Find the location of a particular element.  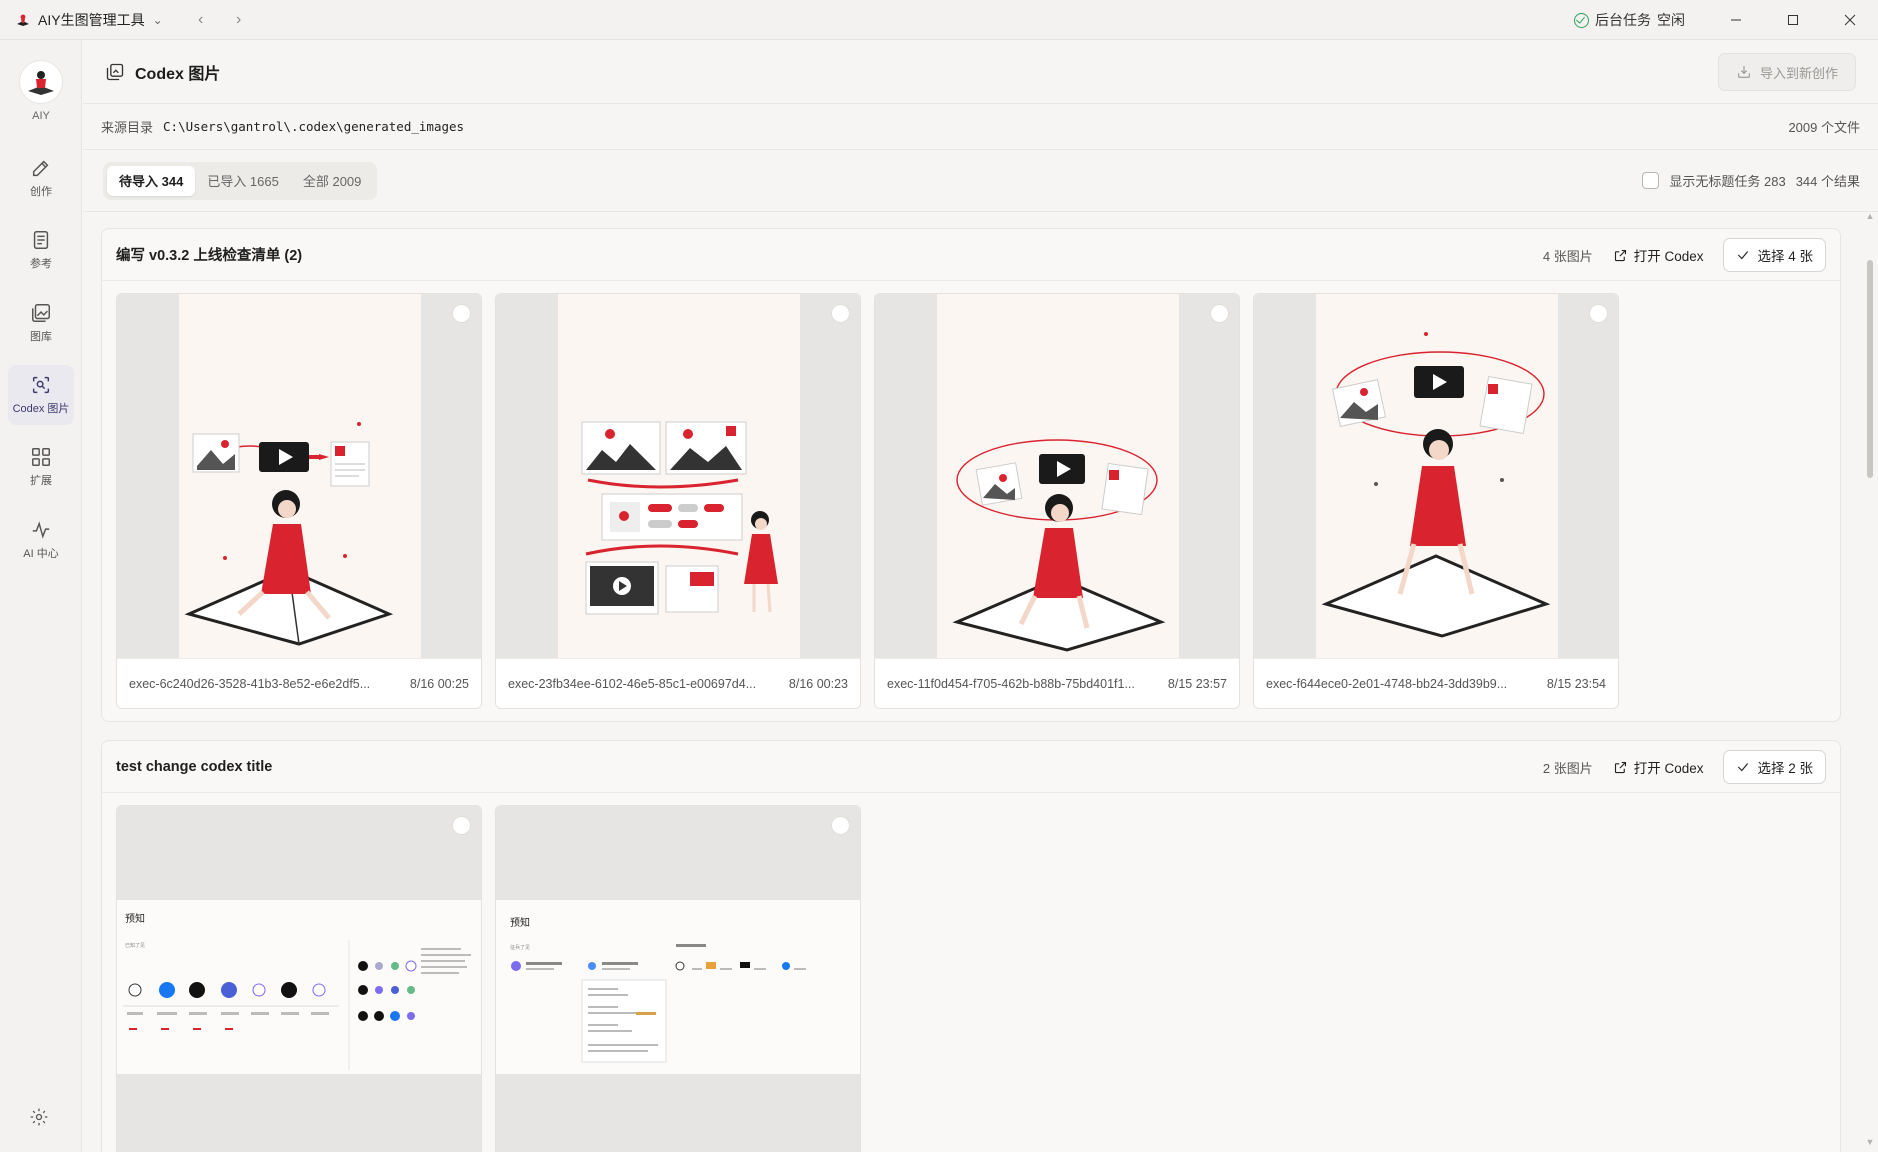

show-untitled-label: 显示无标题任务 283 is located at coordinates (1727, 181).